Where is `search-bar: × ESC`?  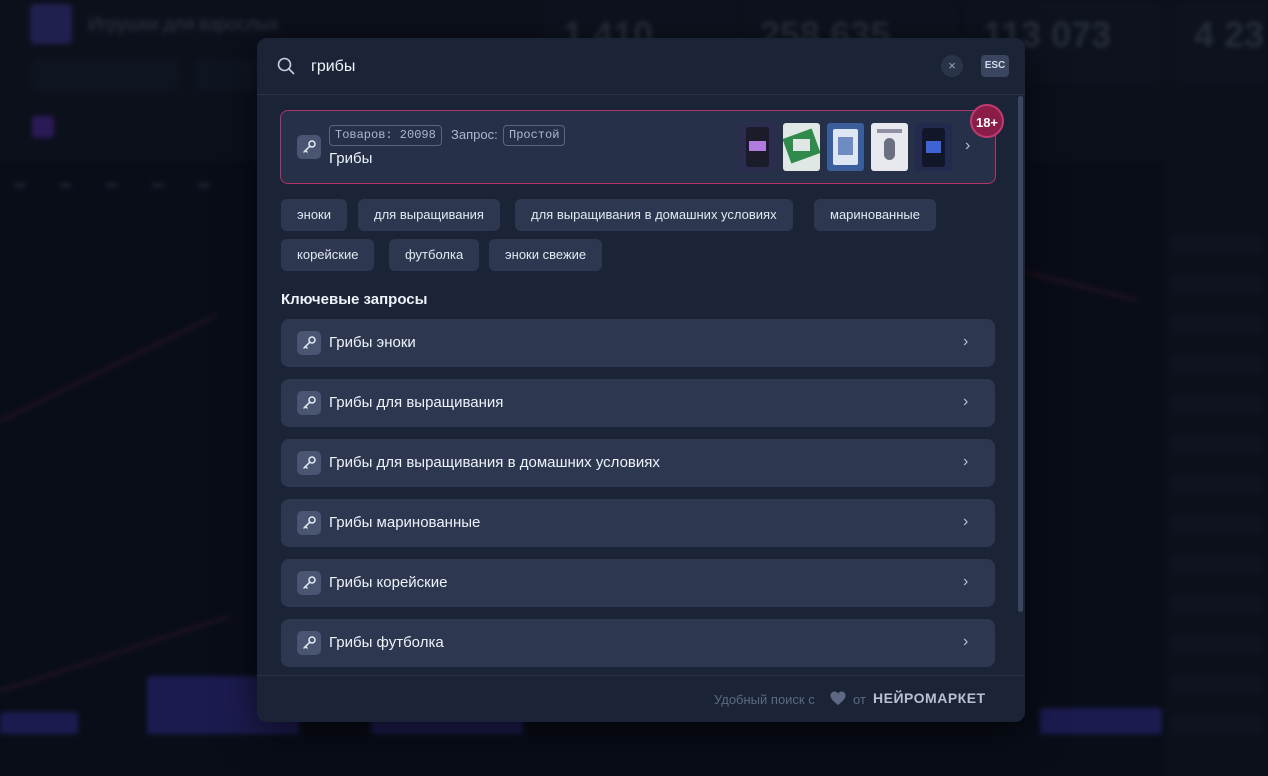
search-bar: × ESC is located at coordinates (641, 66).